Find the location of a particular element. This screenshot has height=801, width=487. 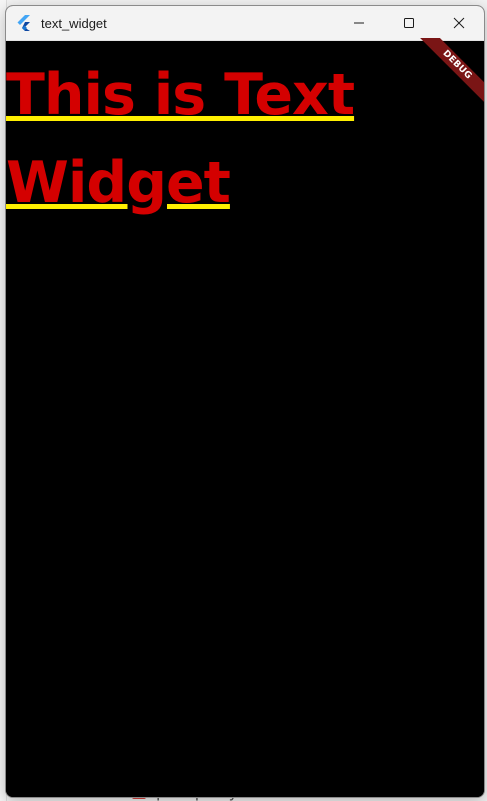

close-button is located at coordinates (459, 23).